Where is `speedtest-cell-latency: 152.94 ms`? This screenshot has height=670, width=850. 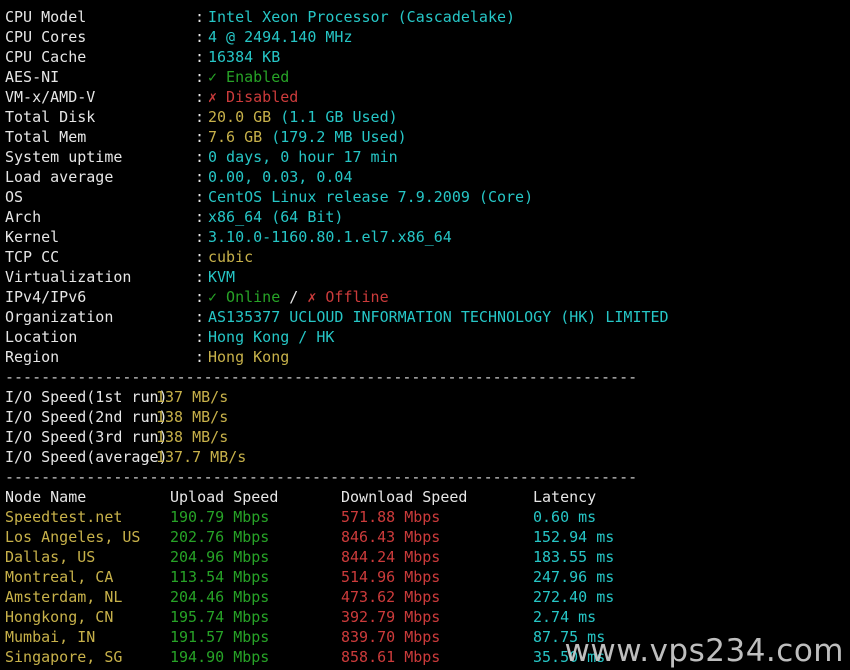 speedtest-cell-latency: 152.94 ms is located at coordinates (574, 537).